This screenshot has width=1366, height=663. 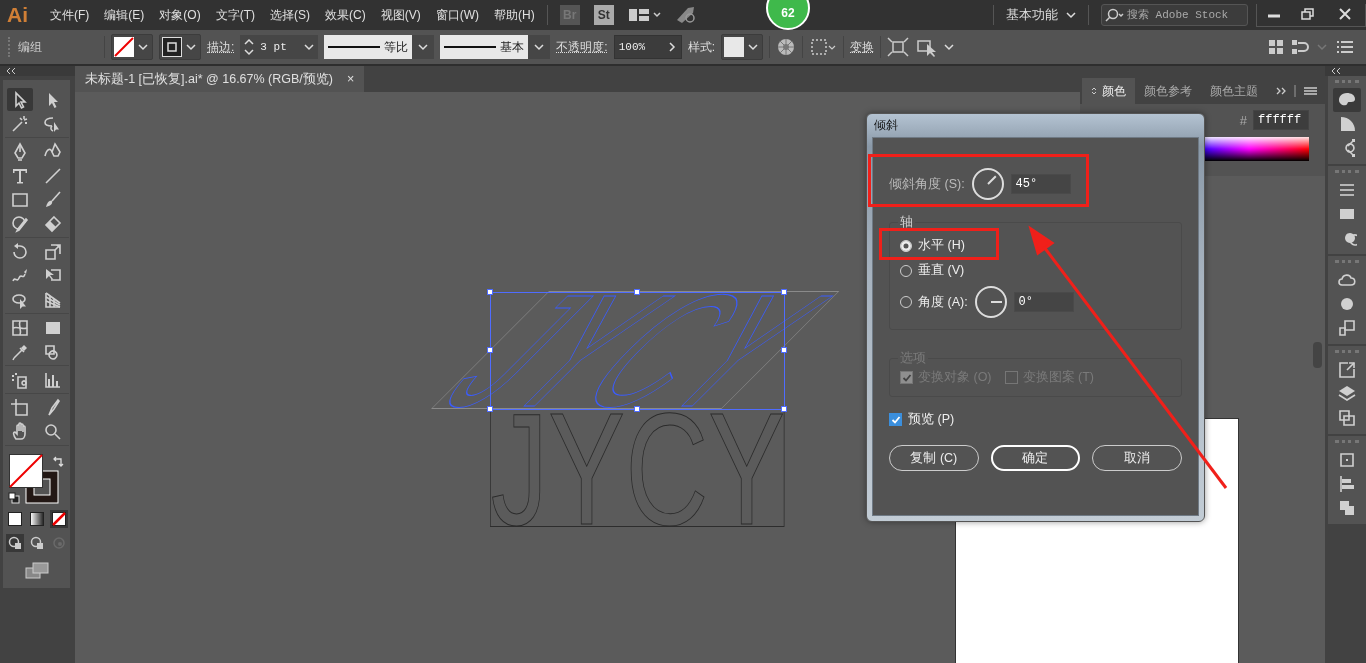 What do you see at coordinates (124, 47) in the screenshot?
I see `slashed-swatch-icon` at bounding box center [124, 47].